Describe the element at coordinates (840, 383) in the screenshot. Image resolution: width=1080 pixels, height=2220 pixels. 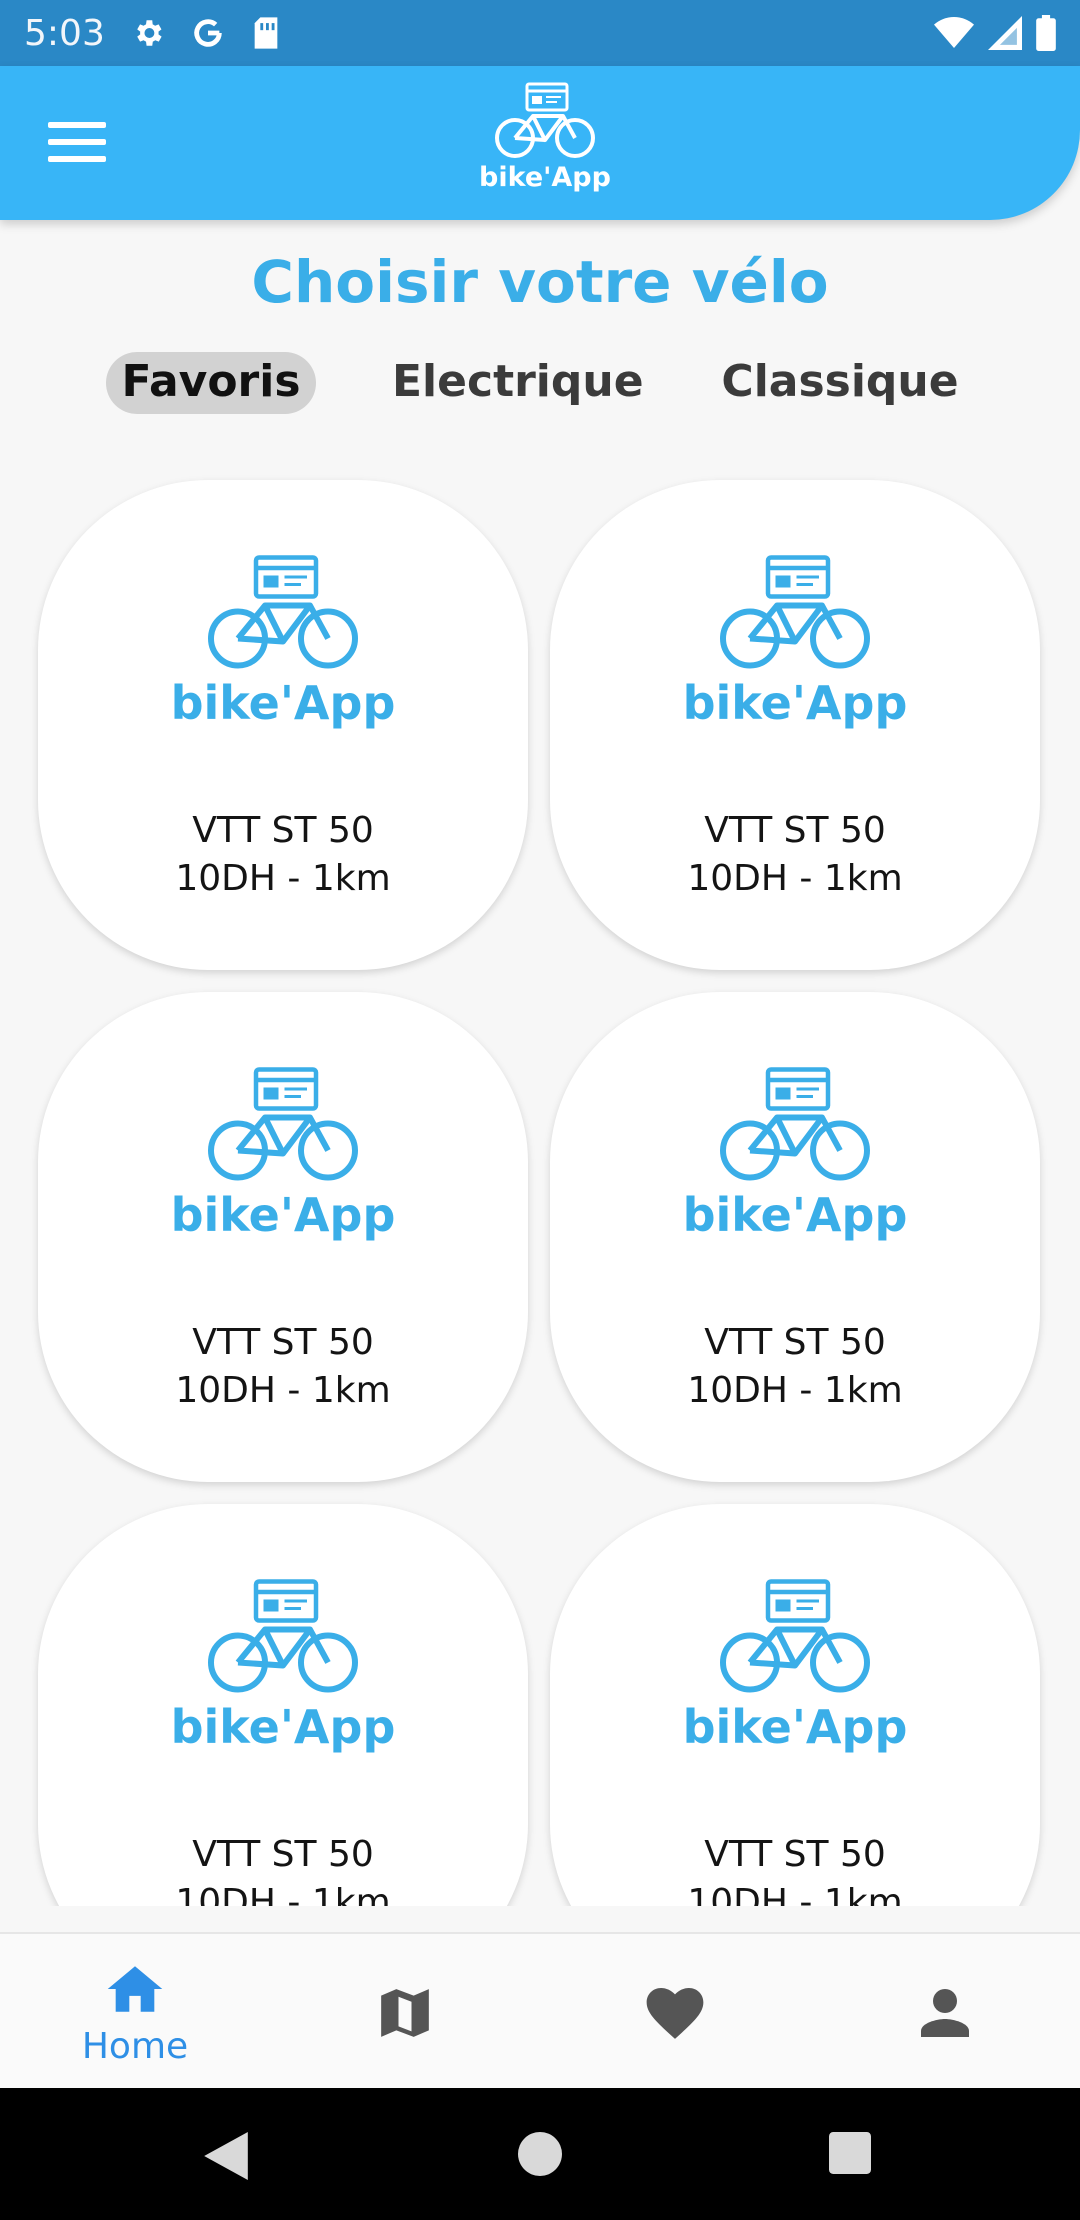
I see `tab-classique: Classique` at that location.